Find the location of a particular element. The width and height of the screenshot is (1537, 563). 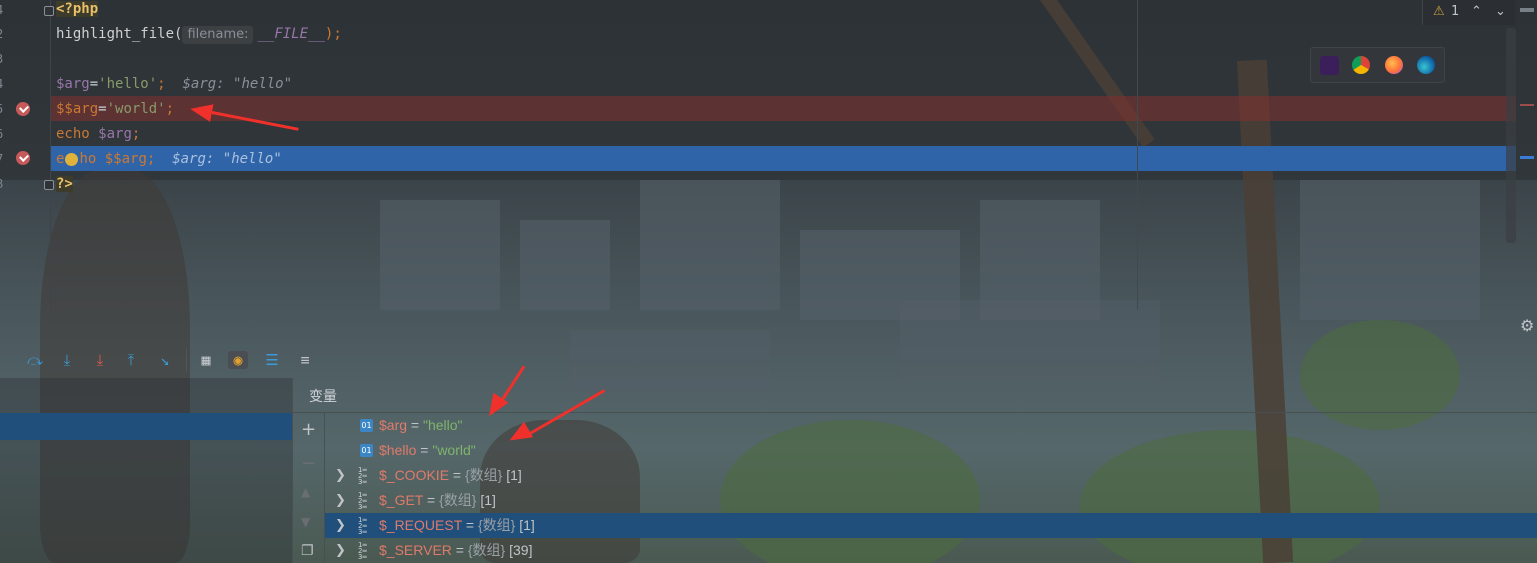

toolbar-divider is located at coordinates (186, 360).